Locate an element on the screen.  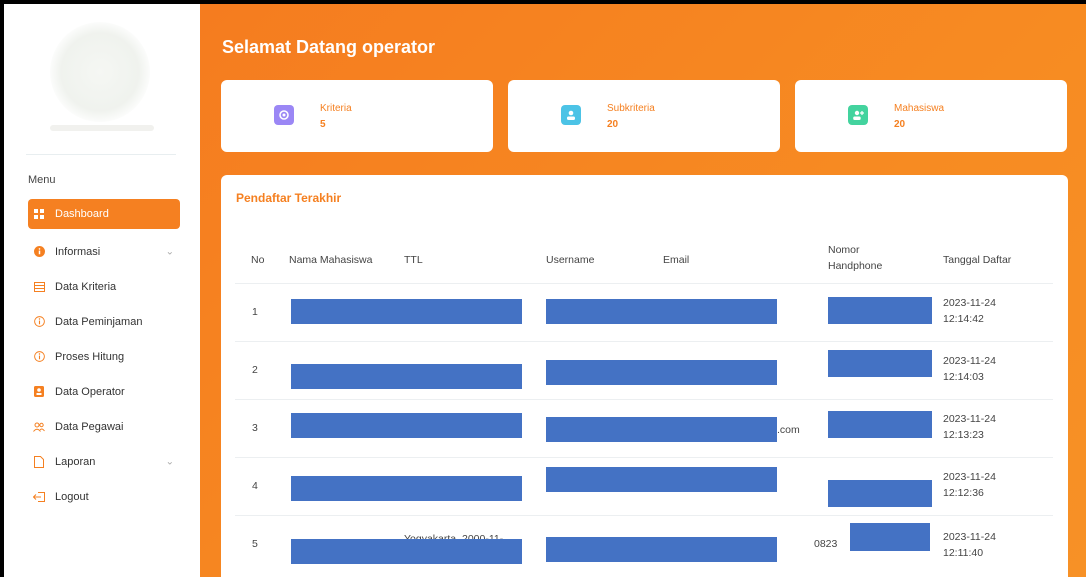
sidebar-item-data-kriteria: Data Kriteria is located at coordinates (104, 286).